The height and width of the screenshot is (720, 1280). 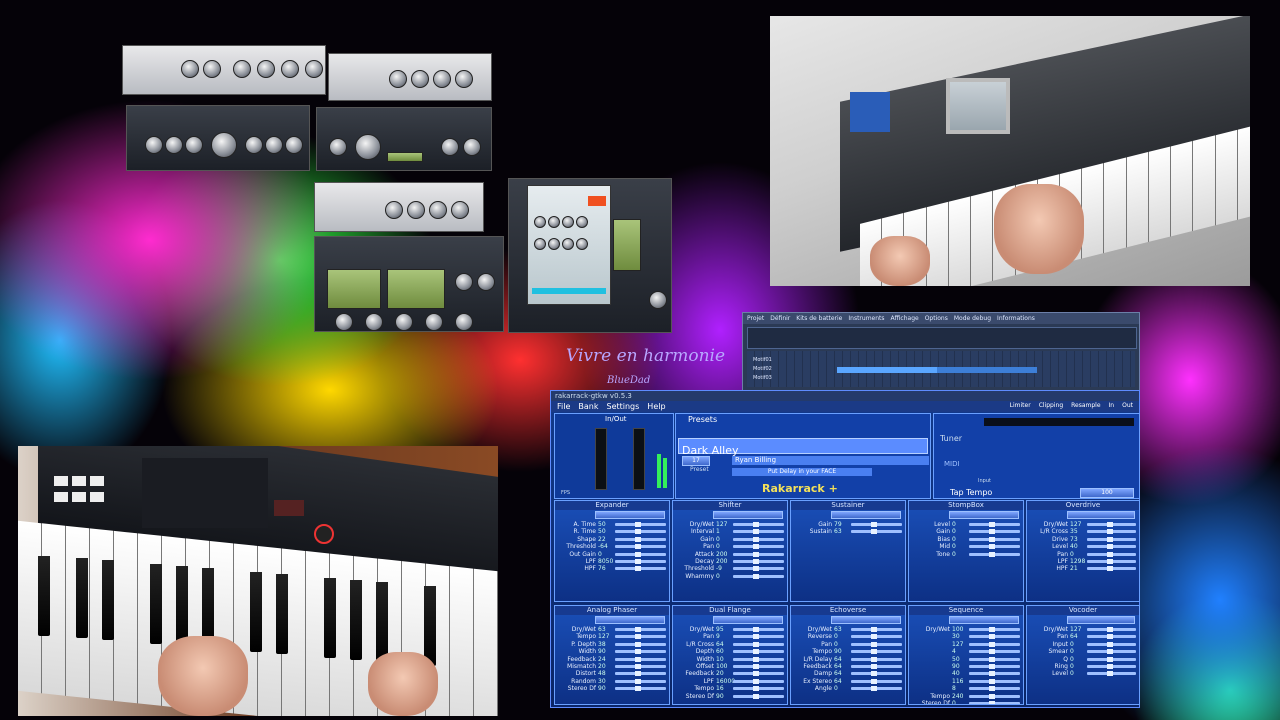 I want to click on track-label: Motif03, so click(x=762, y=378).